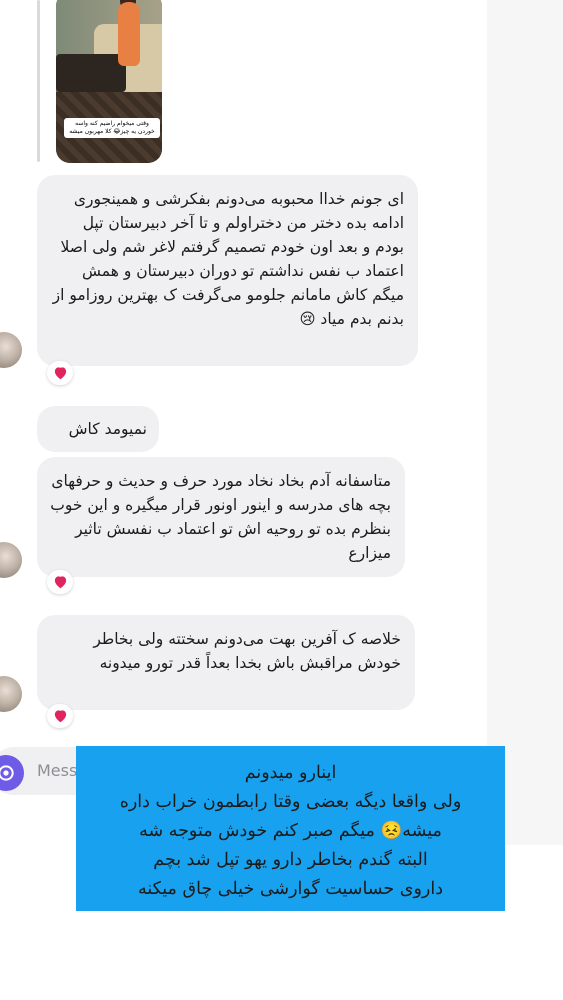  I want to click on message-bubble: نمیومد کاش, so click(98, 429).